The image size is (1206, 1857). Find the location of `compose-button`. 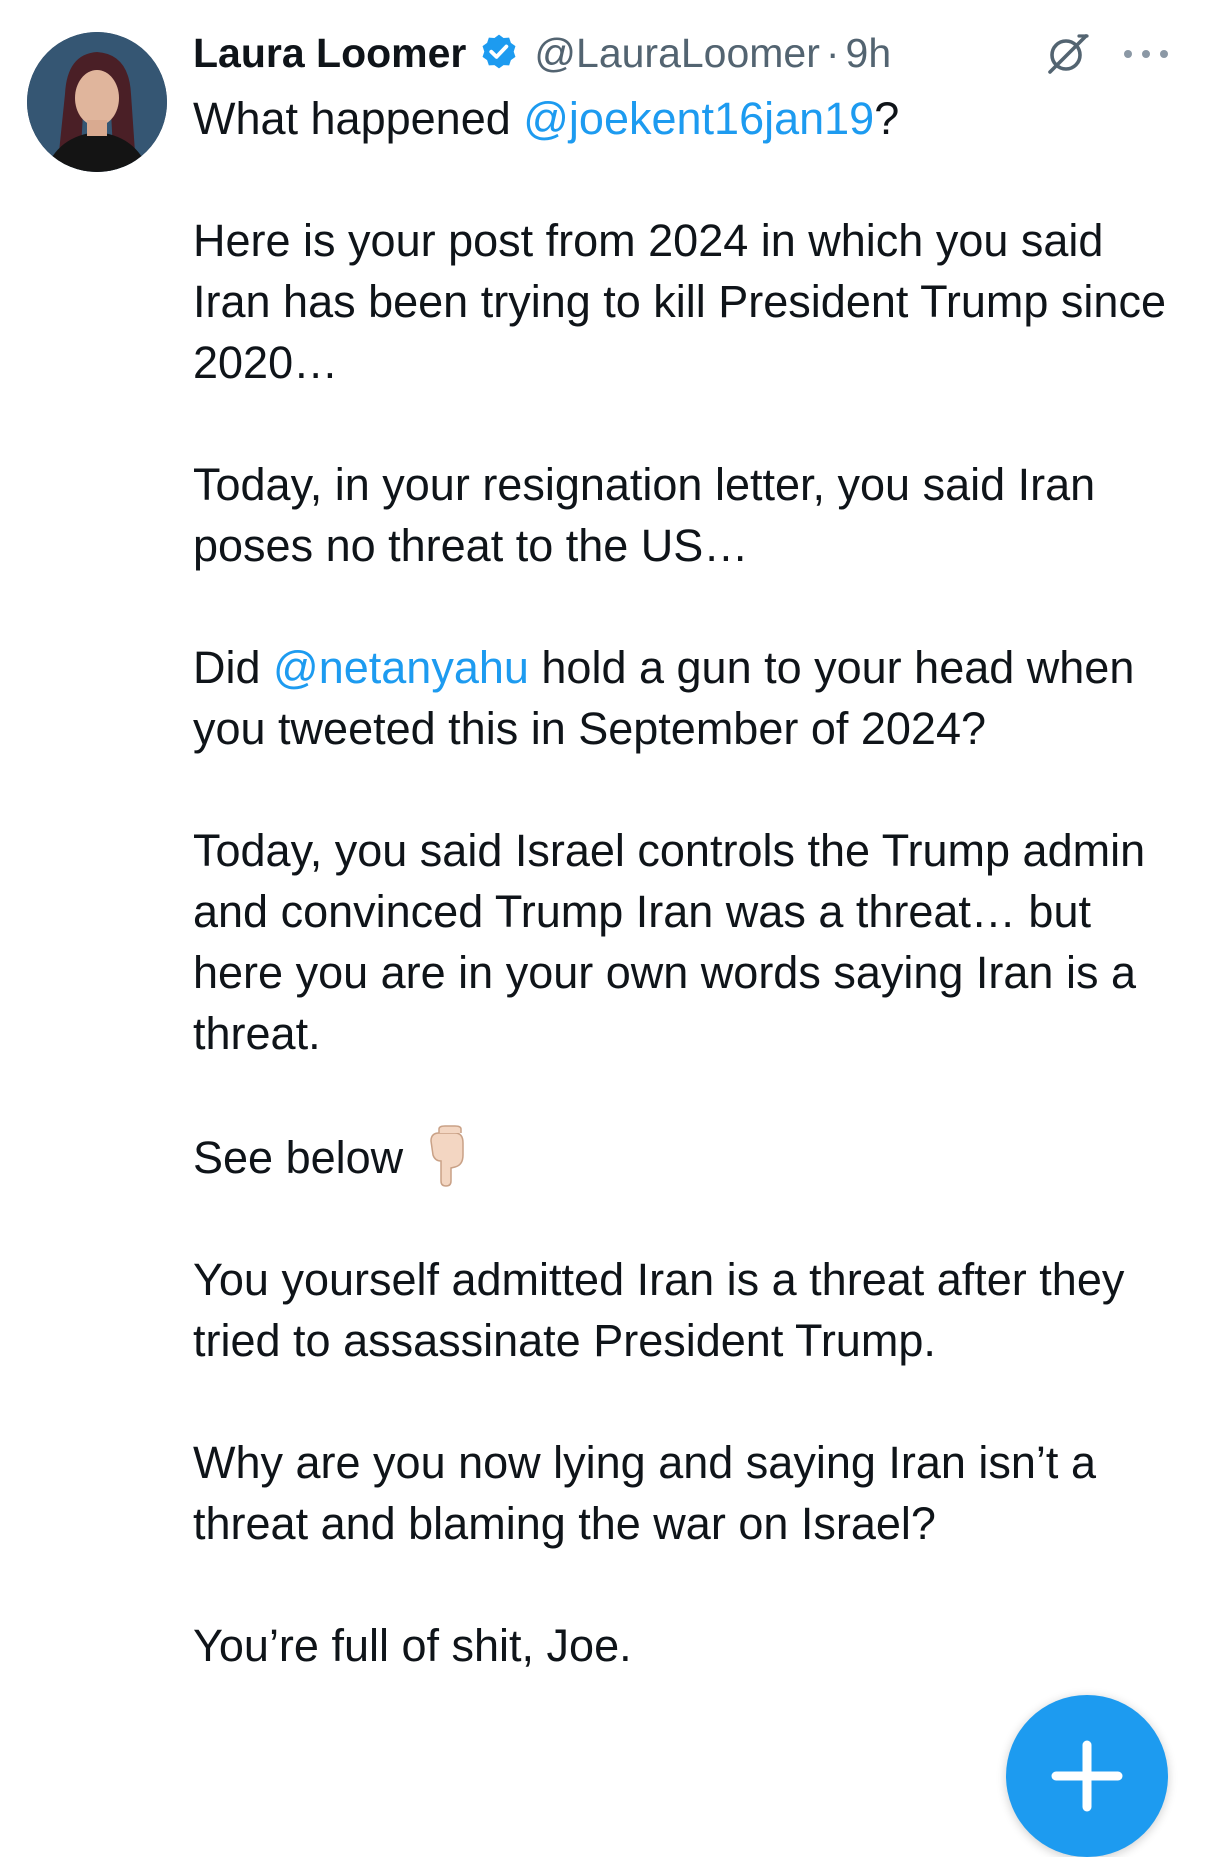

compose-button is located at coordinates (1087, 1776).